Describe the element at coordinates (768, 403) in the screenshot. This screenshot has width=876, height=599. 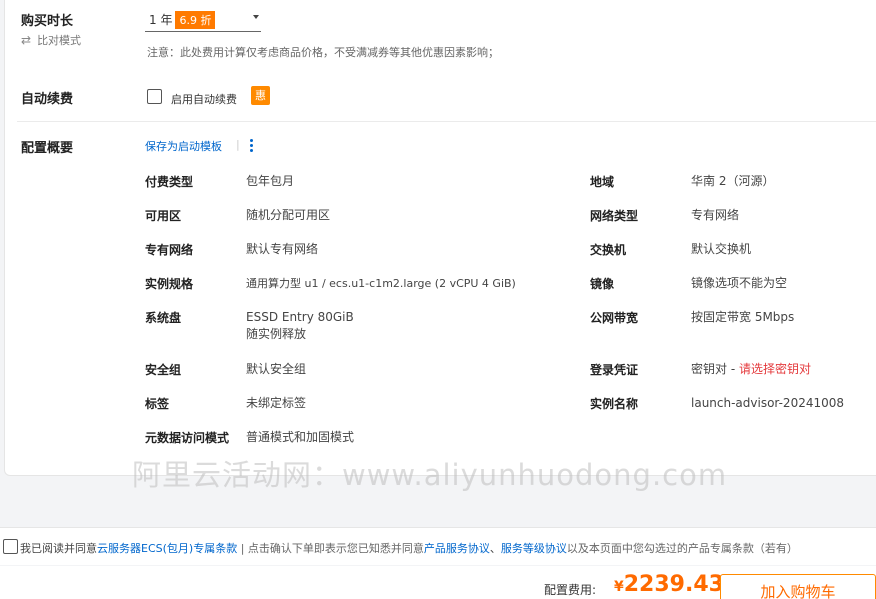
I see `config-value-instance-name: launch-advisor-20241008` at that location.